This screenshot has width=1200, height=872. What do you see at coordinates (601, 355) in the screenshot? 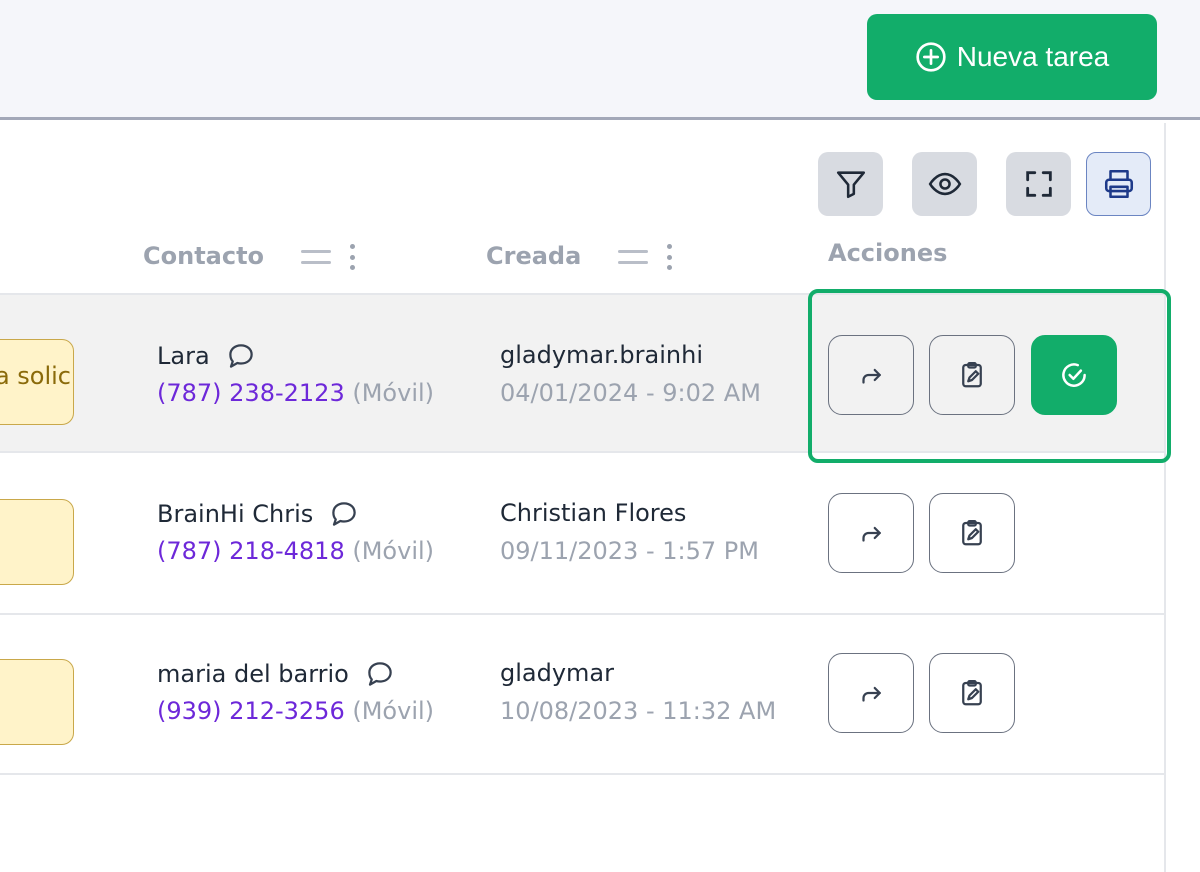
I see `creator-name: gladymar.brainhi` at bounding box center [601, 355].